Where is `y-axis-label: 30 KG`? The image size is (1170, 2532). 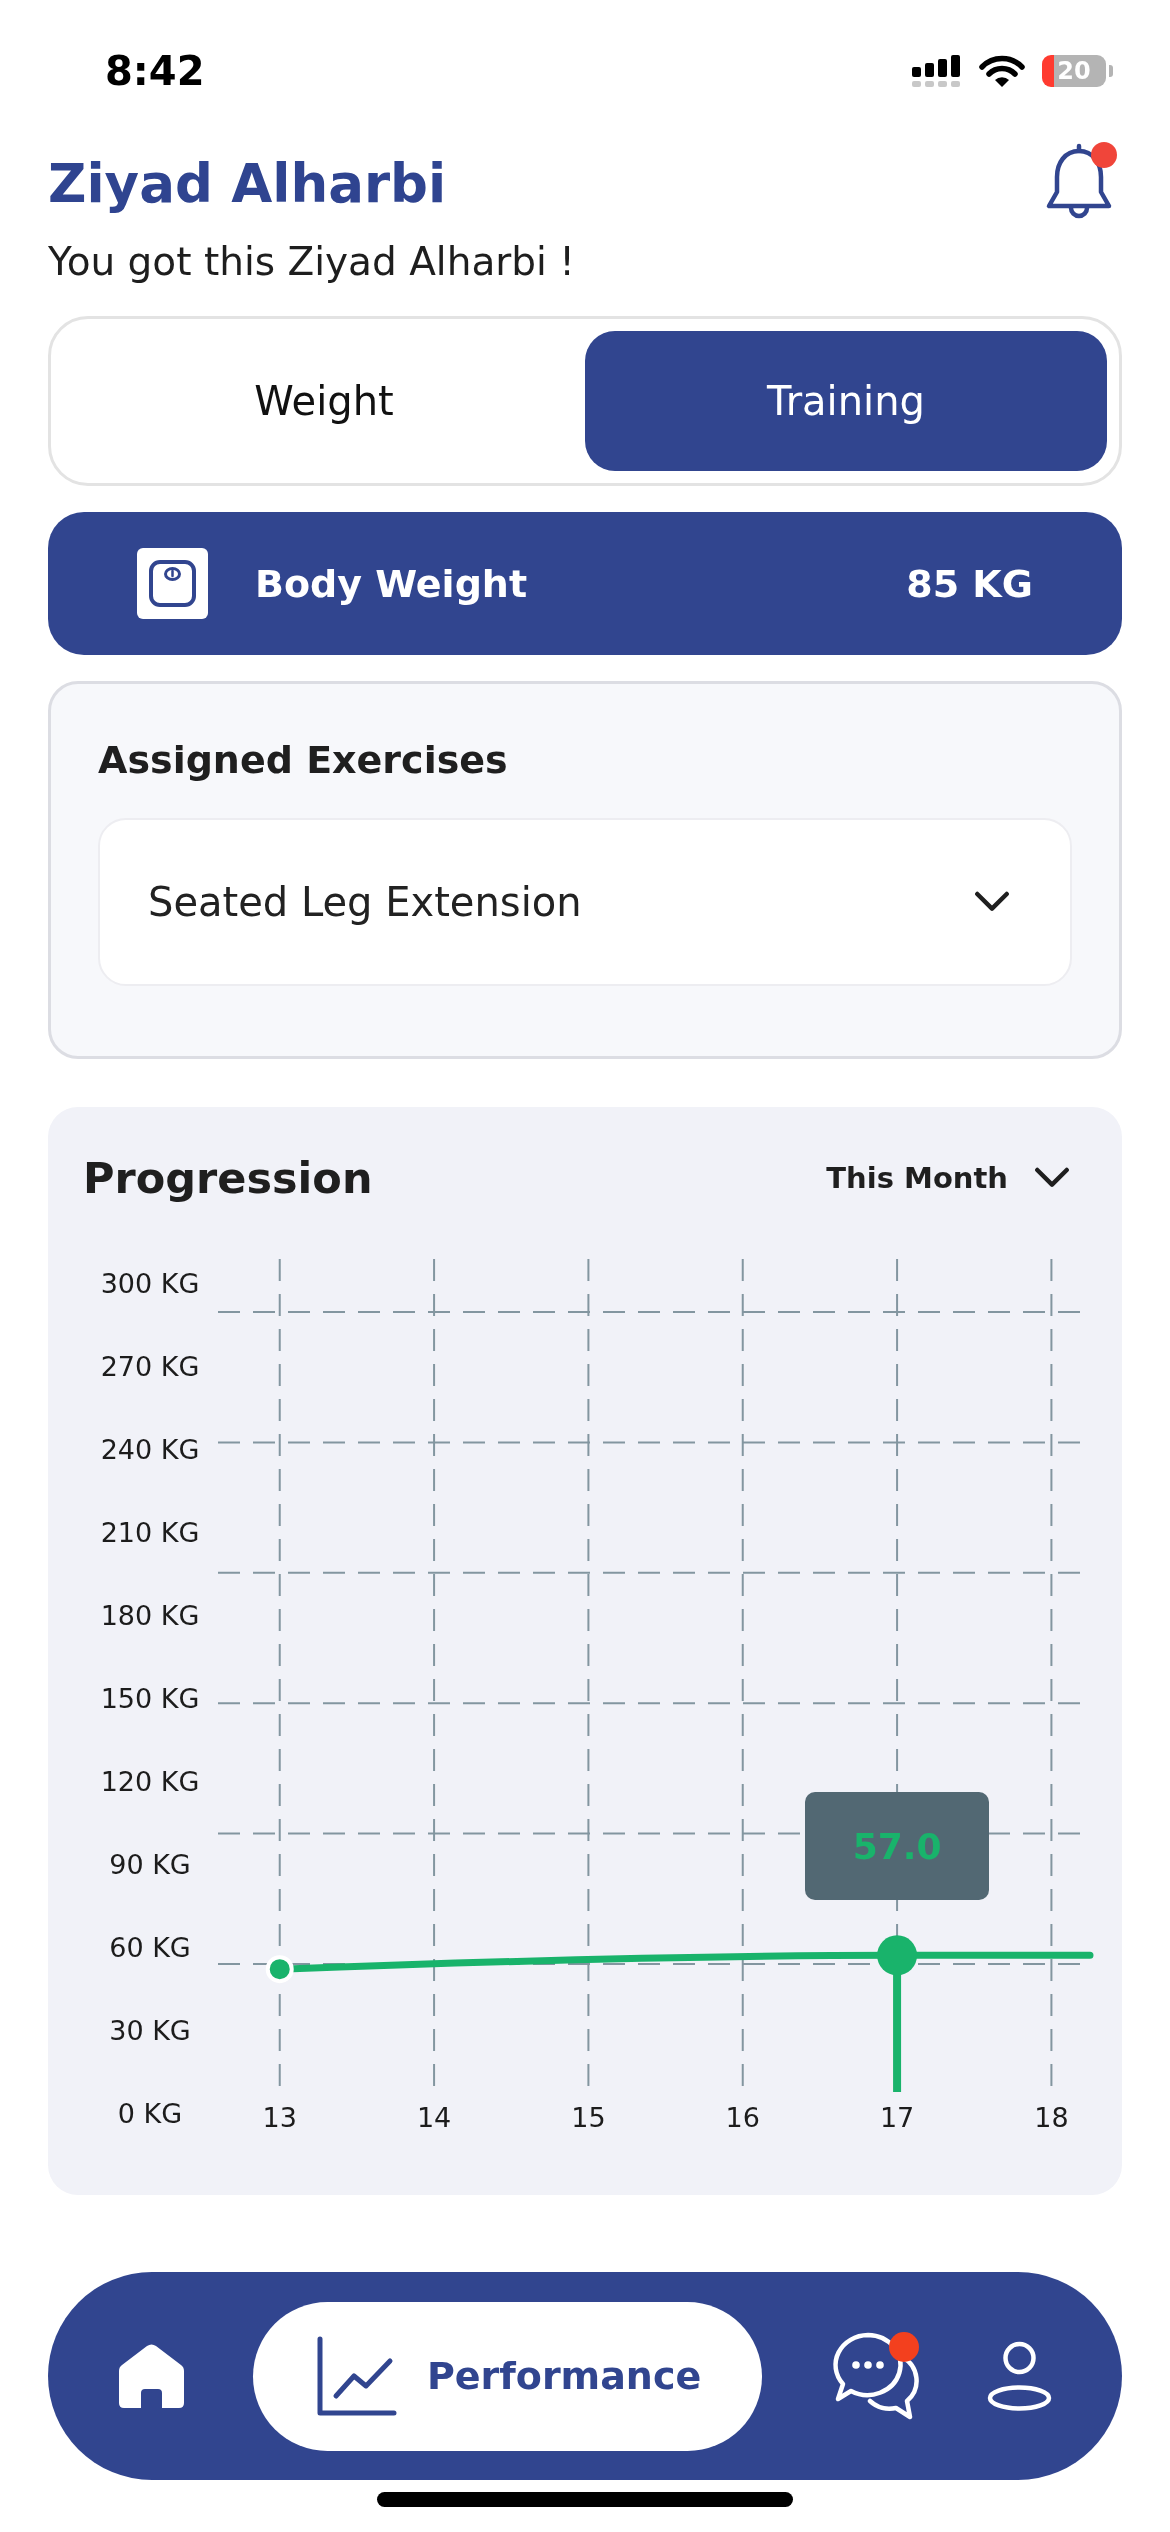 y-axis-label: 30 KG is located at coordinates (150, 2030).